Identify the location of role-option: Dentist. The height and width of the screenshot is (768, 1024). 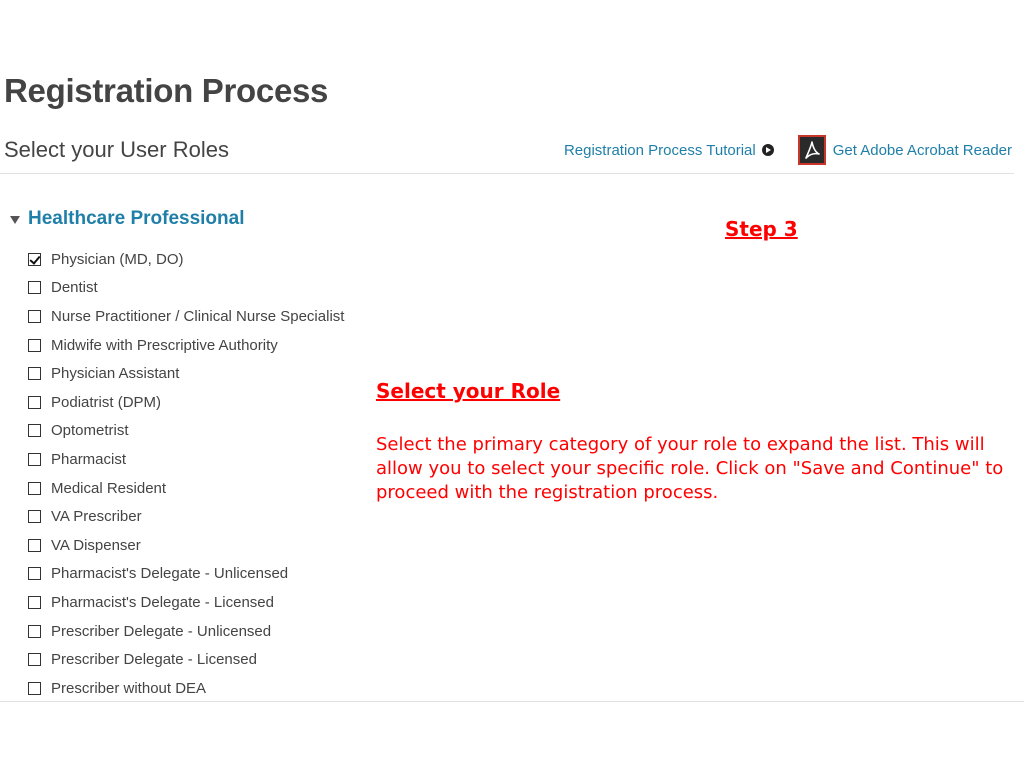
(186, 288).